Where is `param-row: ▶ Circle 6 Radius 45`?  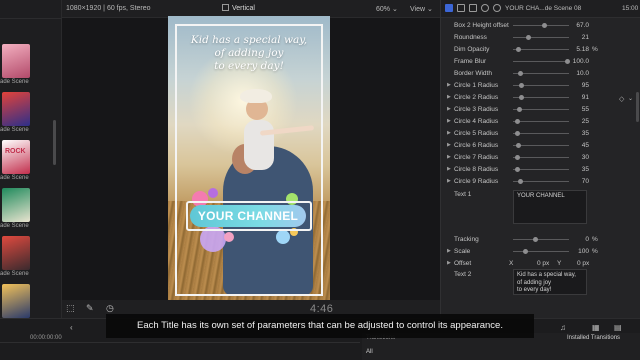 param-row: ▶ Circle 6 Radius 45 is located at coordinates (540, 146).